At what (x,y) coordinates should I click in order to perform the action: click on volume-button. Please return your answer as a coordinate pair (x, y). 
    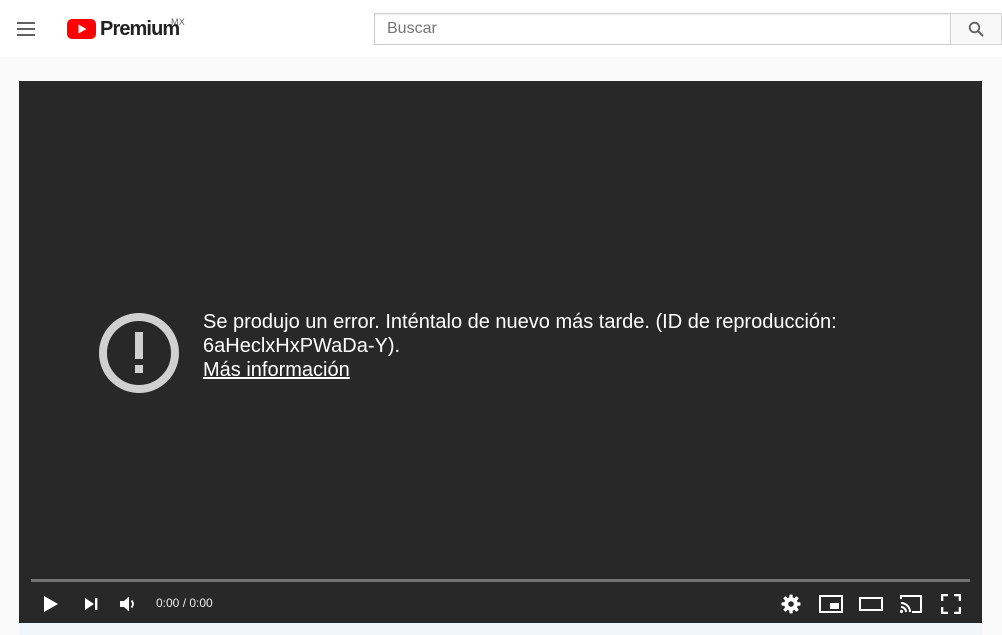
    Looking at the image, I should click on (128, 604).